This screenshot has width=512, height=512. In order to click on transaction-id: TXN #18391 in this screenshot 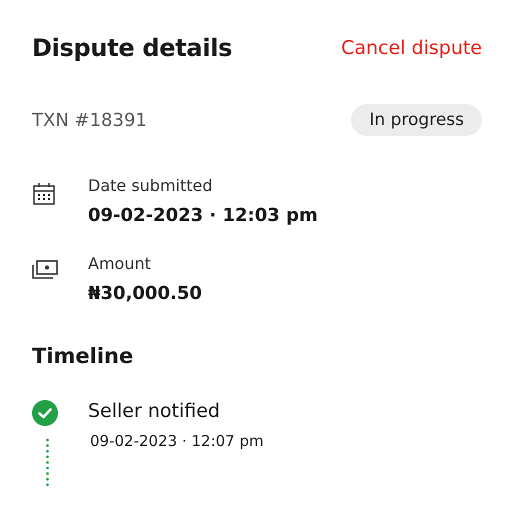, I will do `click(89, 120)`.